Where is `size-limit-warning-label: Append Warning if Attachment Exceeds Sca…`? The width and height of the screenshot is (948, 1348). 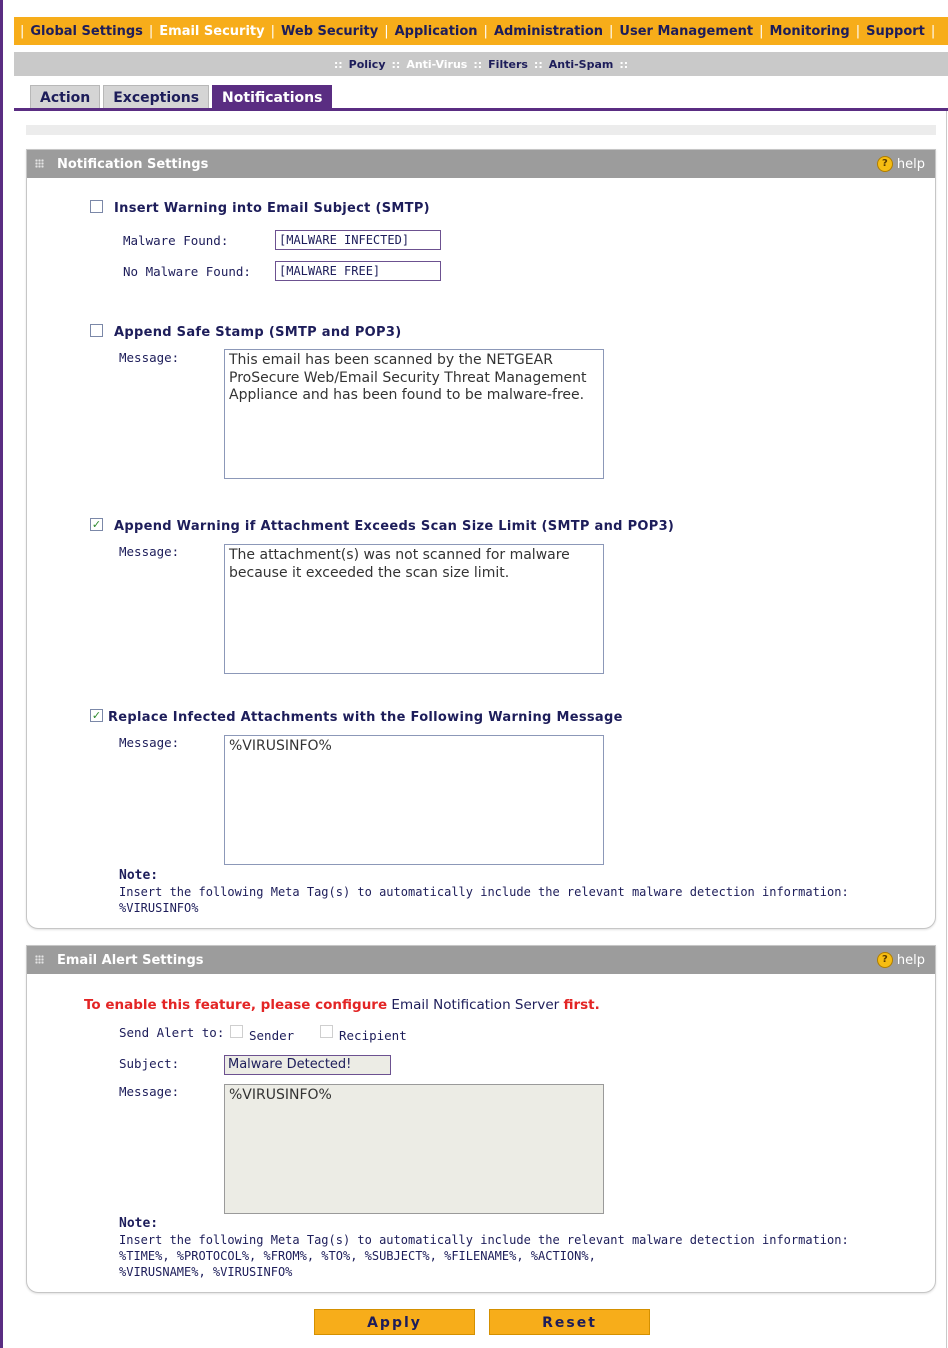
size-limit-warning-label: Append Warning if Attachment Exceeds Sca… is located at coordinates (394, 526).